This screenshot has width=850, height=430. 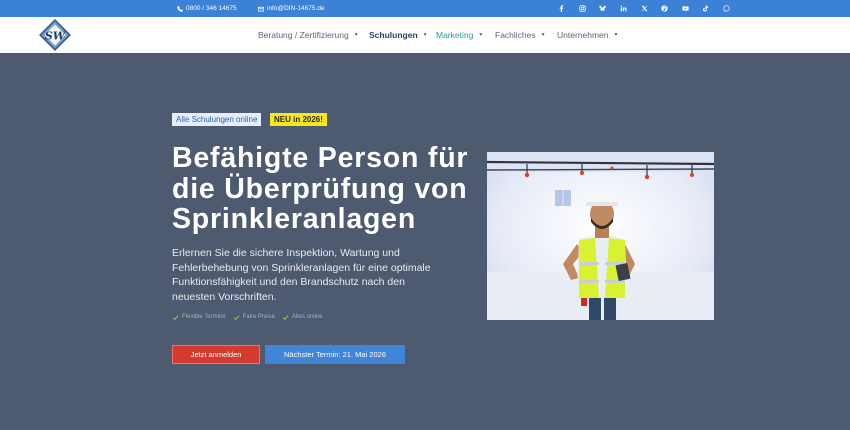 I want to click on feature-item: Flexible Termine, so click(x=199, y=317).